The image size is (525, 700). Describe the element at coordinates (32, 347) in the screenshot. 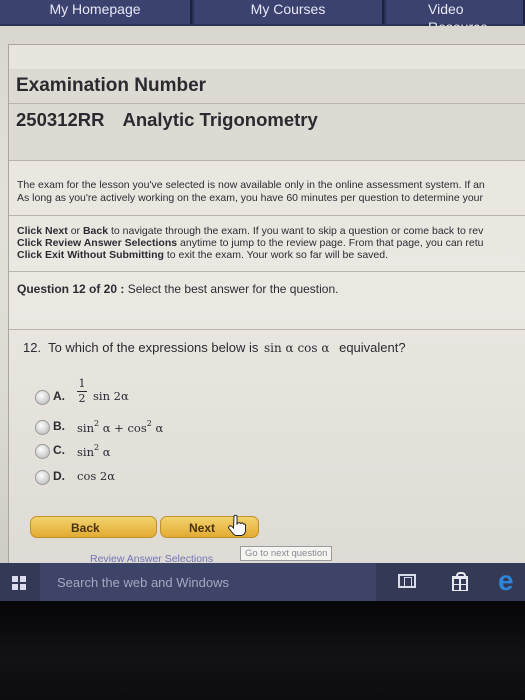

I see `question-number: 12.` at that location.